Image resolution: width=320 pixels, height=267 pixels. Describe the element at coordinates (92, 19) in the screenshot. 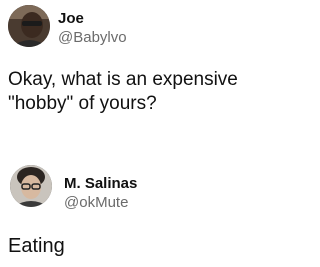

I see `display-name: Joe` at that location.